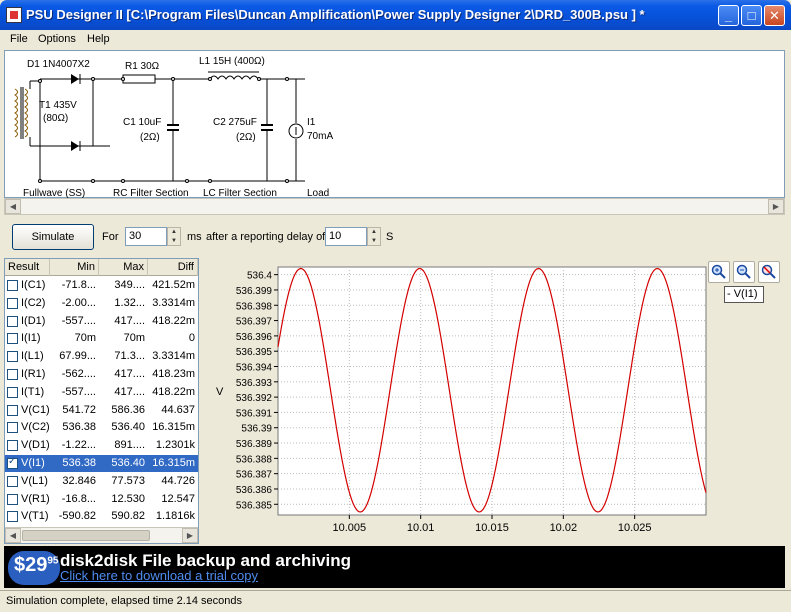 Image resolution: width=791 pixels, height=612 pixels. Describe the element at coordinates (85, 338) in the screenshot. I see `row-min-value: 70m` at that location.